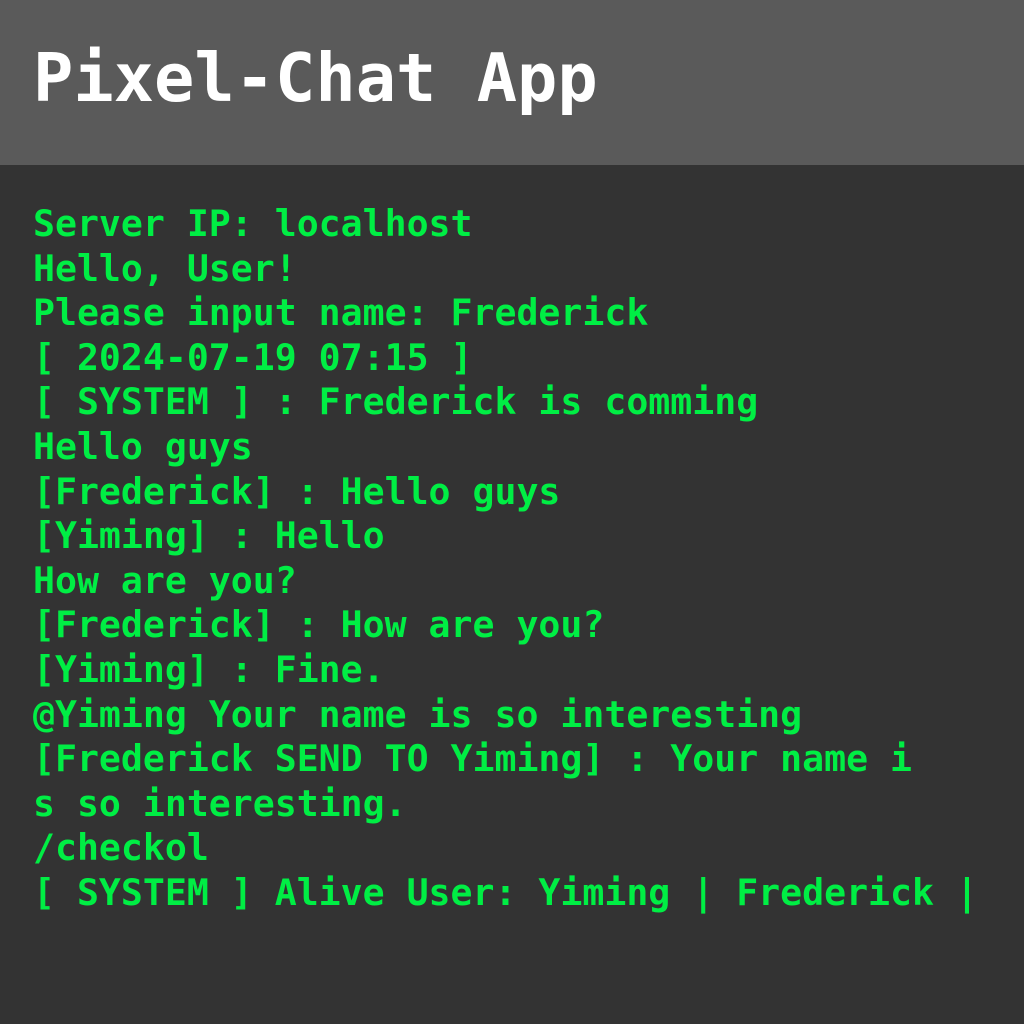 Image resolution: width=1024 pixels, height=1024 pixels. Describe the element at coordinates (396, 402) in the screenshot. I see `log-line-system-join: [ SYSTEM ] : Frederick is comming` at that location.